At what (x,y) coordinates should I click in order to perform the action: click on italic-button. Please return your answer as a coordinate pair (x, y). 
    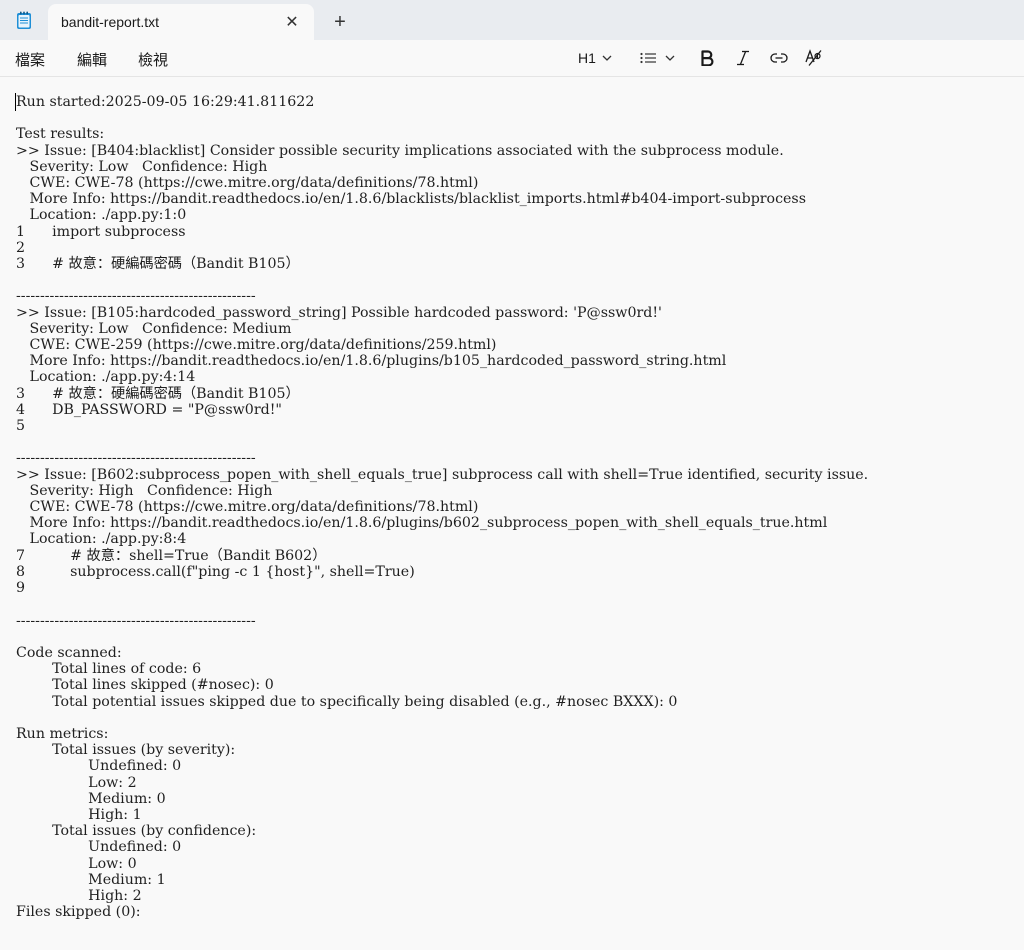
    Looking at the image, I should click on (743, 58).